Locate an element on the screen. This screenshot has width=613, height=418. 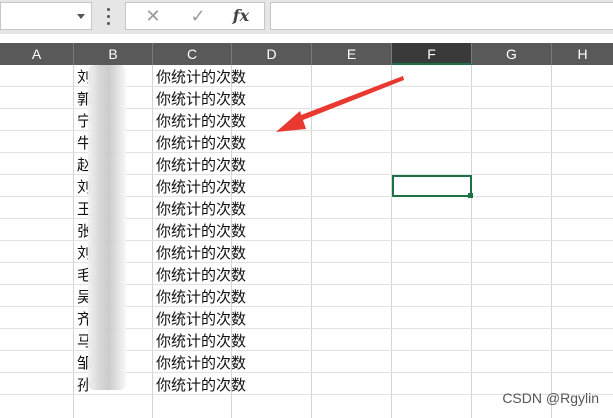
annotation-arrow-icon is located at coordinates (340, 104).